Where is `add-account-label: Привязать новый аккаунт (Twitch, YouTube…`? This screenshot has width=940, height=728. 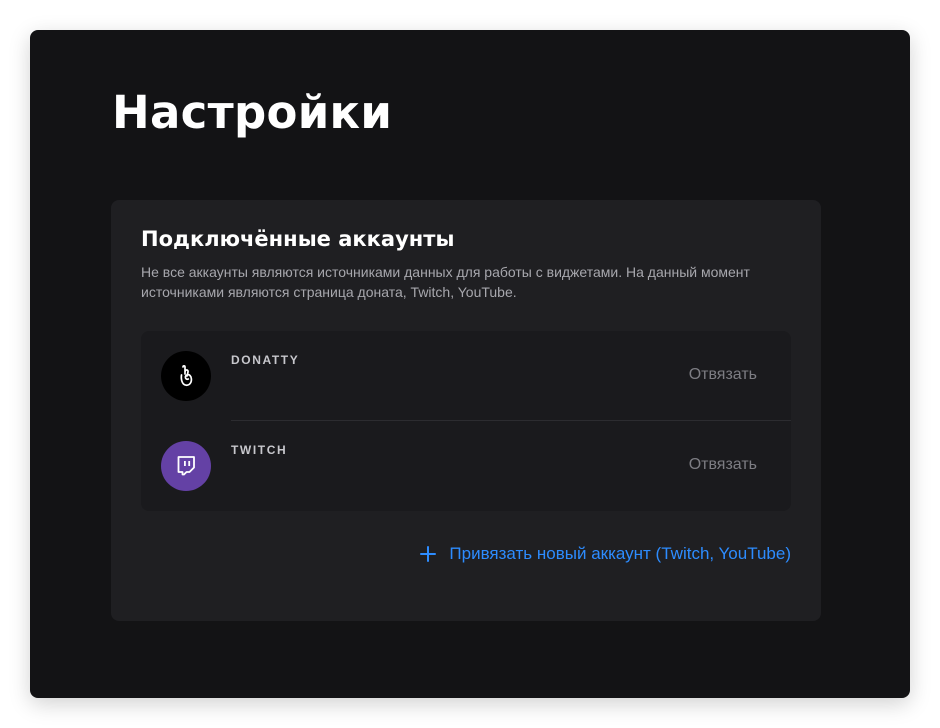
add-account-label: Привязать новый аккаунт (Twitch, YouTube… is located at coordinates (620, 553).